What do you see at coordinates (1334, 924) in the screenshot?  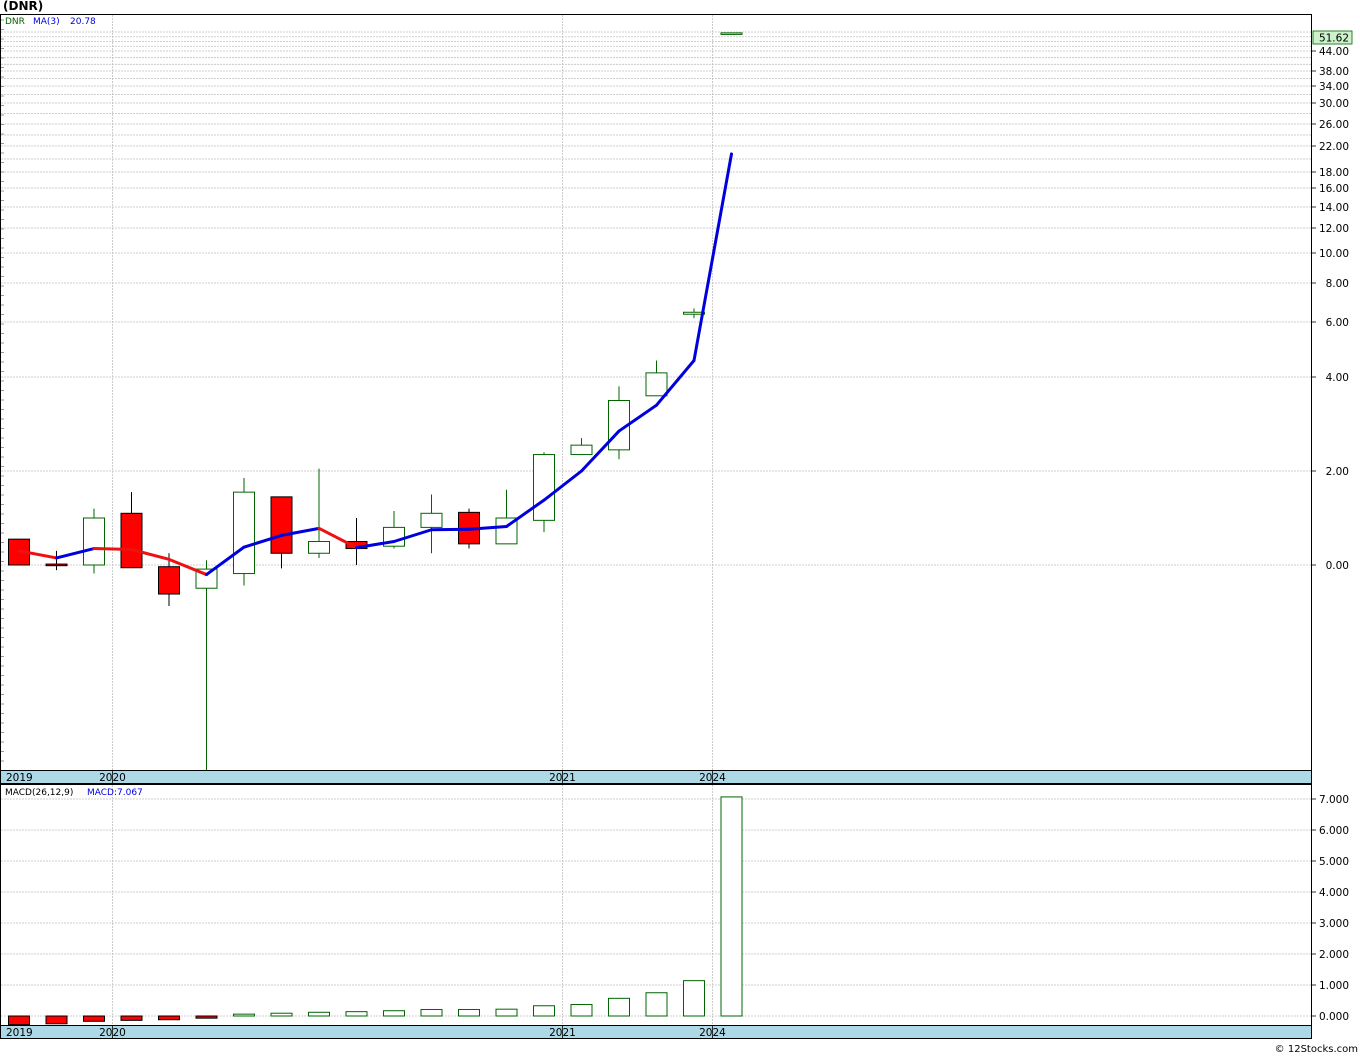 I see `macd-y-tick-label: 3.000` at bounding box center [1334, 924].